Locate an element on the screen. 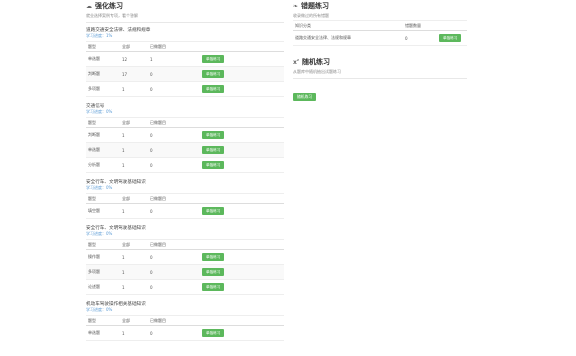 This screenshot has width=576, height=356. wrong-practice-desc: 收录做过的所有错题 is located at coordinates (311, 15).